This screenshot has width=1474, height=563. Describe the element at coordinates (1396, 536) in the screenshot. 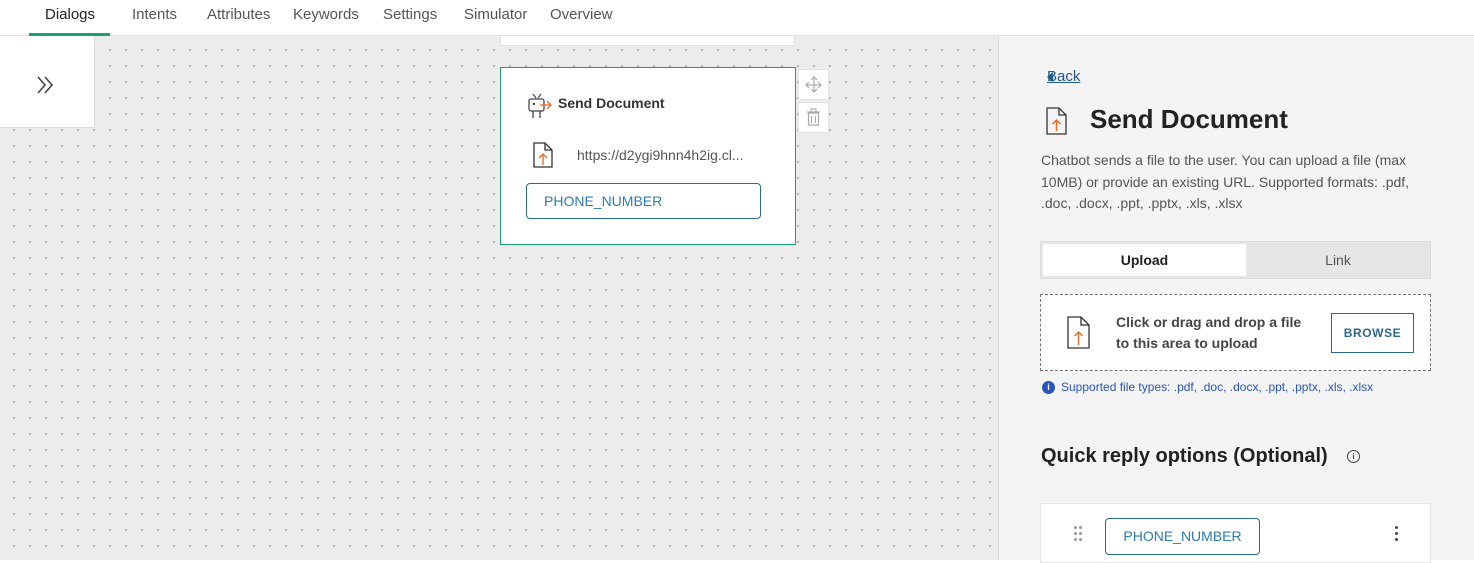

I see `more-options-icon` at that location.